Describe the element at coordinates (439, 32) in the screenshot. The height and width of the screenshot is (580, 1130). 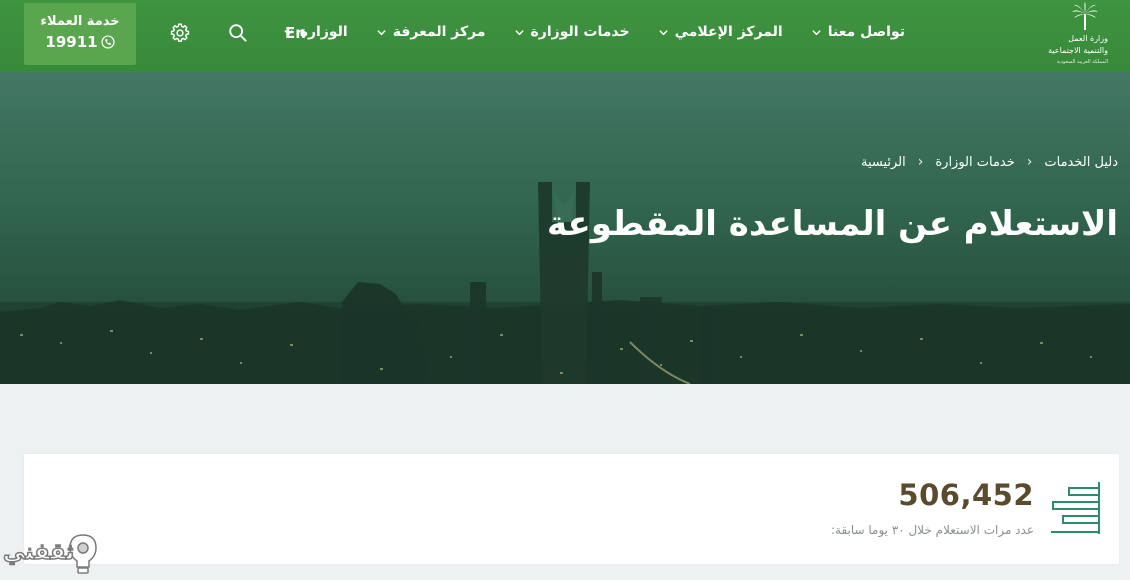
I see `nav-item-label: مركز المعرفة` at that location.